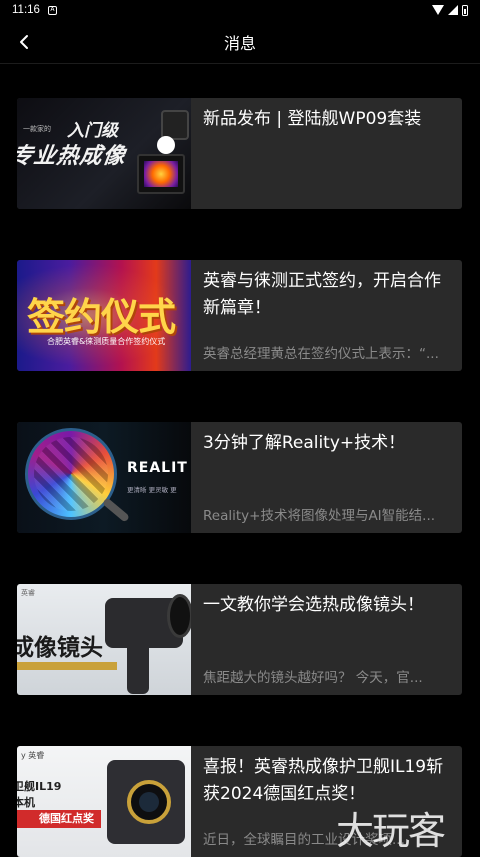  Describe the element at coordinates (453, 10) in the screenshot. I see `signal-icon` at that location.